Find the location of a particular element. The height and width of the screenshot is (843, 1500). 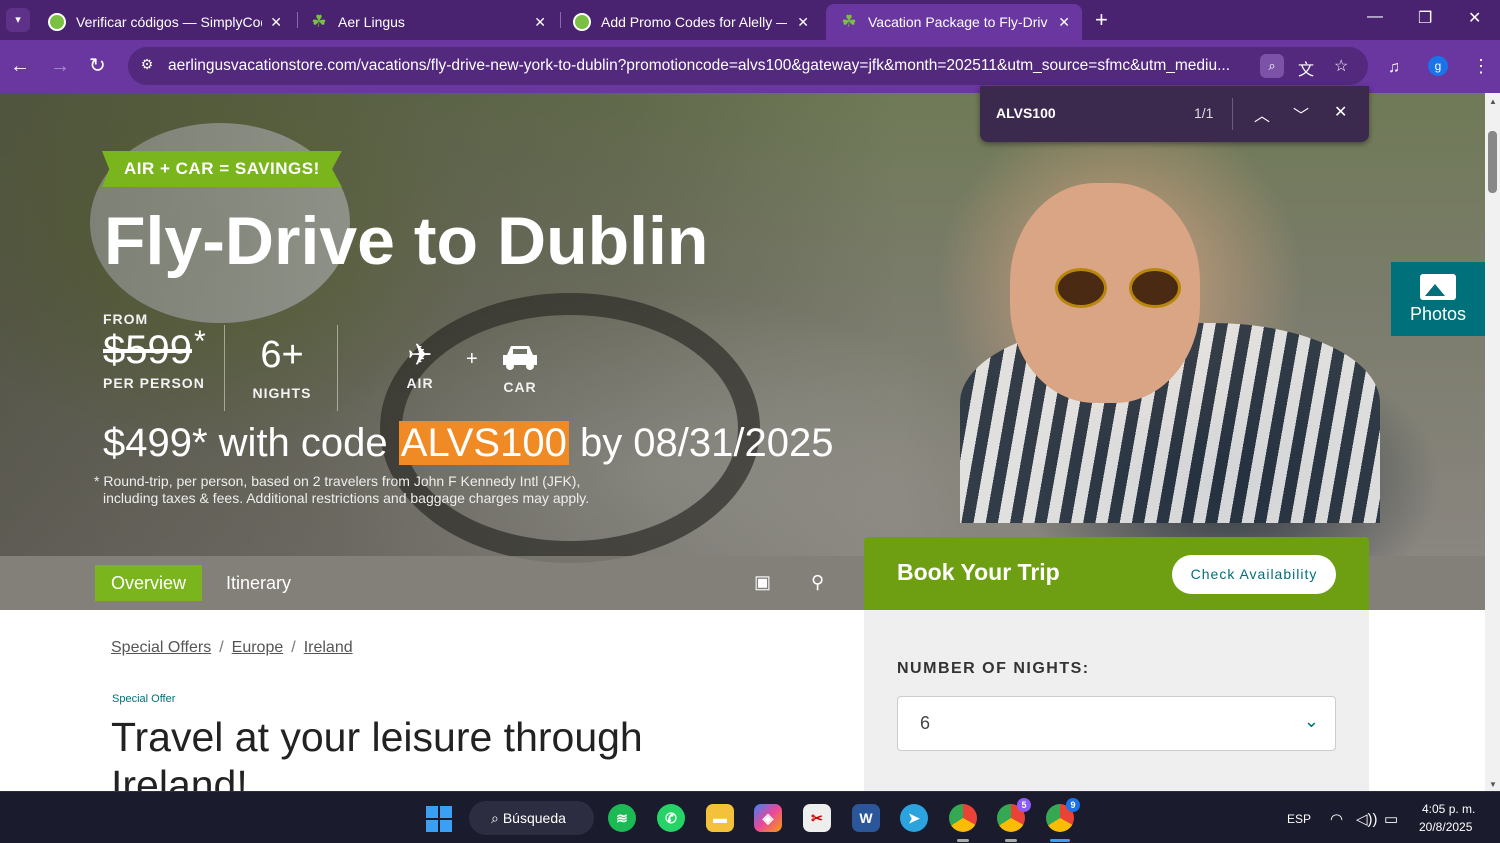

car-block: CAR is located at coordinates (520, 368).